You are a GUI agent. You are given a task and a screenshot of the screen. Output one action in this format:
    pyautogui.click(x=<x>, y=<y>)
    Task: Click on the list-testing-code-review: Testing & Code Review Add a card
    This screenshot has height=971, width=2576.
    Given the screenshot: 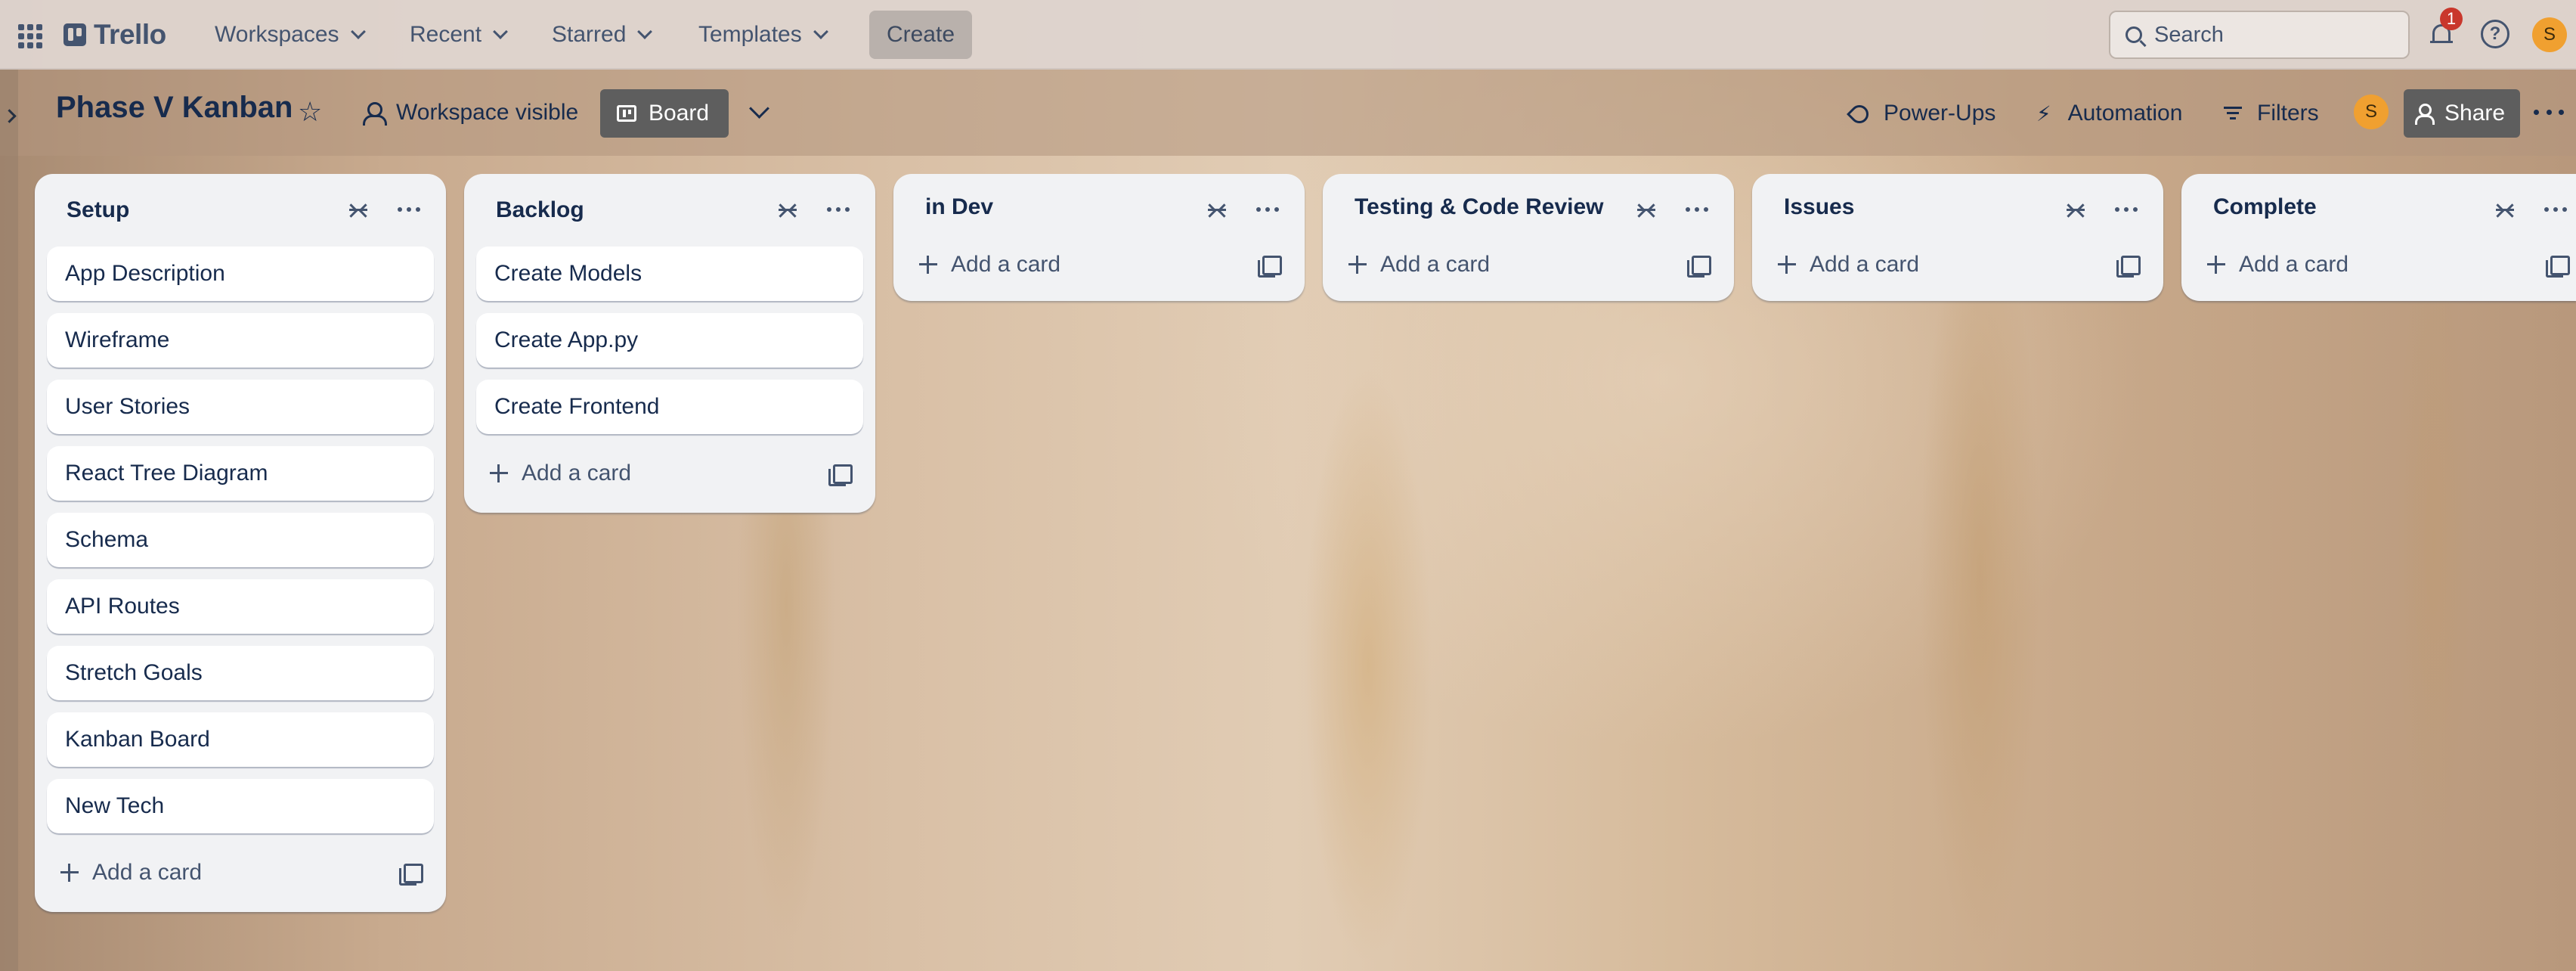 What is the action you would take?
    pyautogui.click(x=1528, y=238)
    